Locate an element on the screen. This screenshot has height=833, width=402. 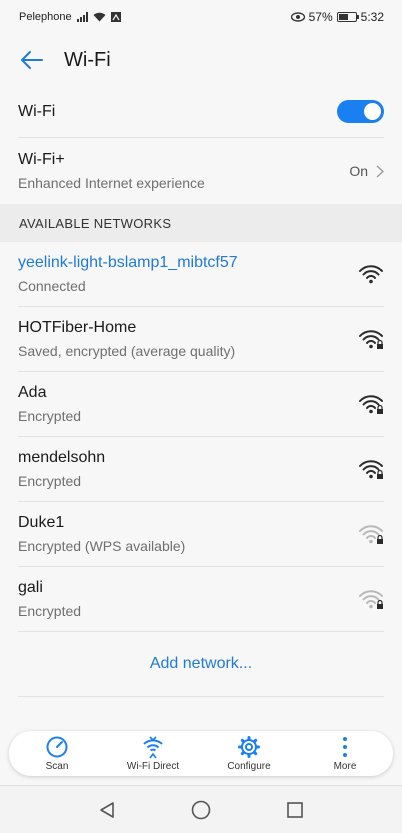
available-networks-header: AVAILABLE NETWORKS is located at coordinates (201, 223).